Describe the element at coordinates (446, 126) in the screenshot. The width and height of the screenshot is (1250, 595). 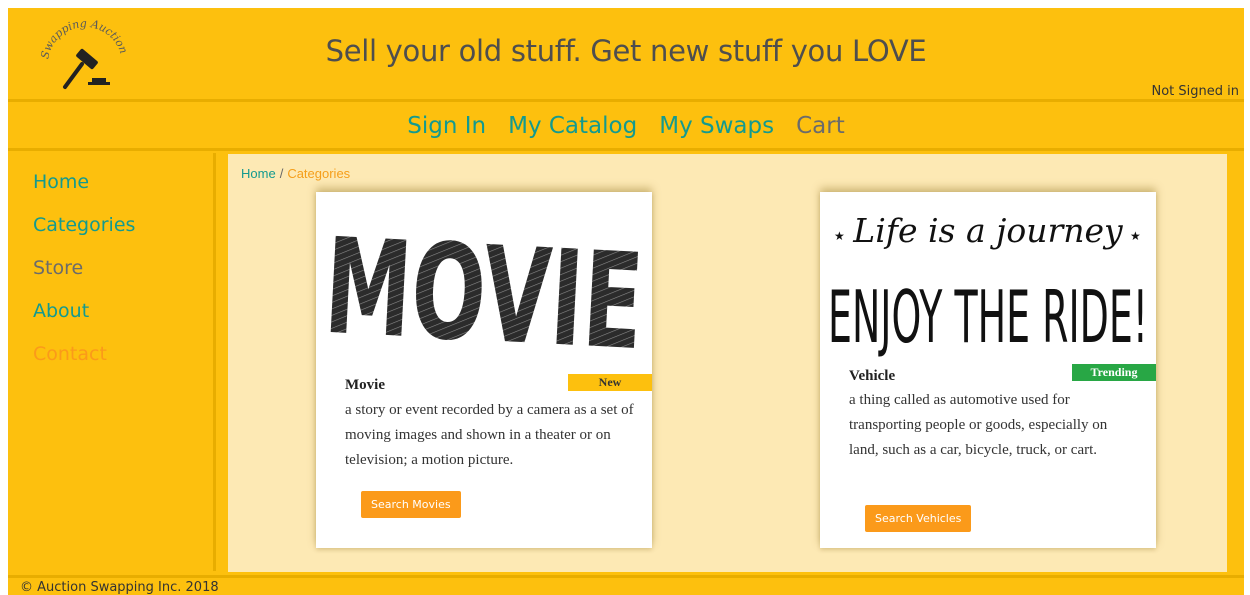
I see `nav-sign-in: Sign In` at that location.